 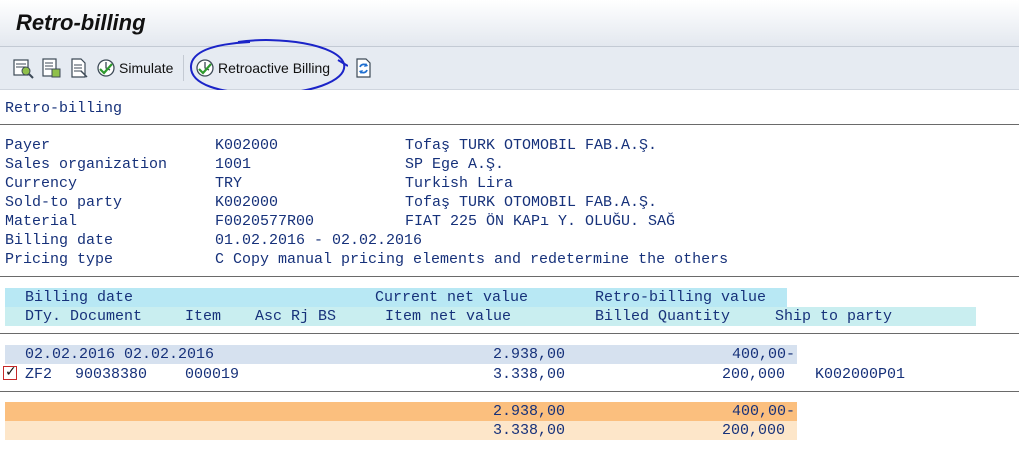 What do you see at coordinates (319, 240) in the screenshot?
I see `field-value-billing-date: 01.02.2016 - 02.02.2016` at bounding box center [319, 240].